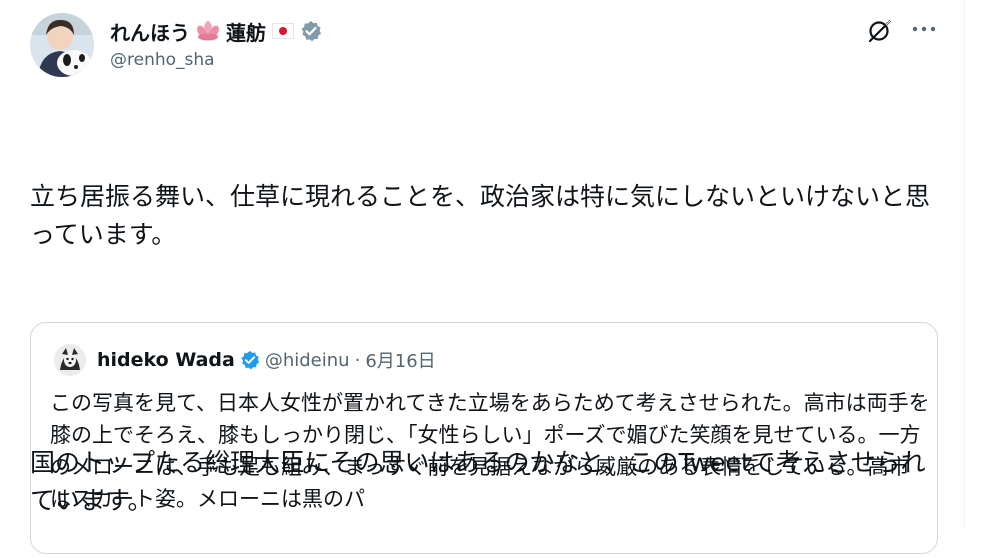 The height and width of the screenshot is (558, 1000). What do you see at coordinates (964, 264) in the screenshot?
I see `column-divider` at bounding box center [964, 264].